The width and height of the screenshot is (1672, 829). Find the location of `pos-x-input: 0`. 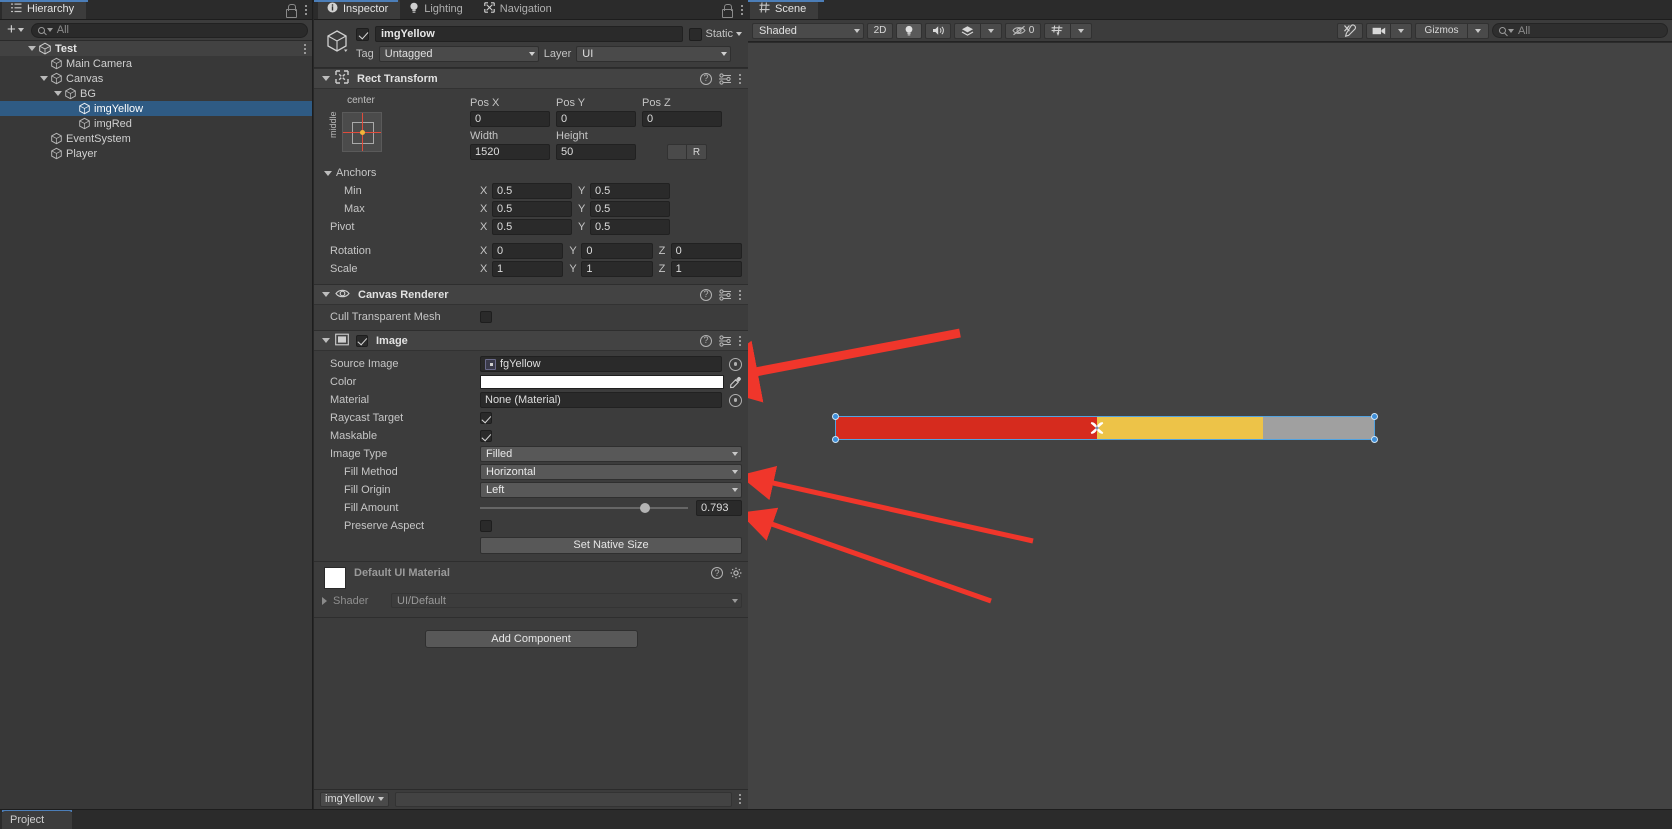

pos-x-input: 0 is located at coordinates (510, 119).